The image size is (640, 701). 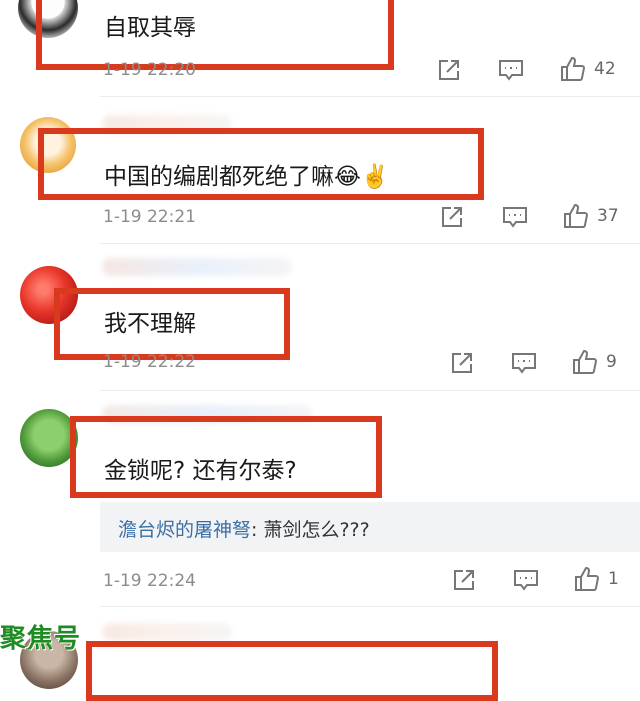 What do you see at coordinates (149, 362) in the screenshot?
I see `comment-time: 1-19 22:22` at bounding box center [149, 362].